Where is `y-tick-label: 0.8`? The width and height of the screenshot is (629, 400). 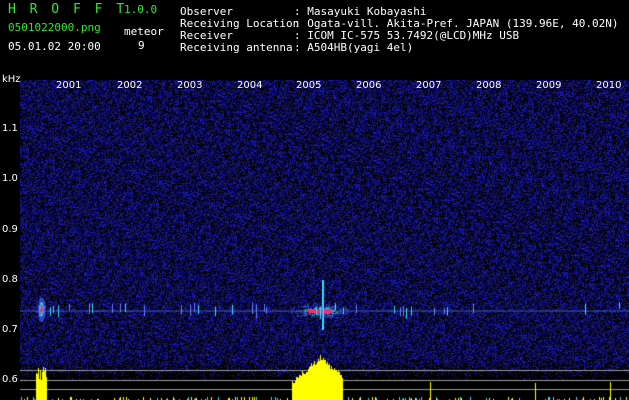 y-tick-label: 0.8 is located at coordinates (10, 279).